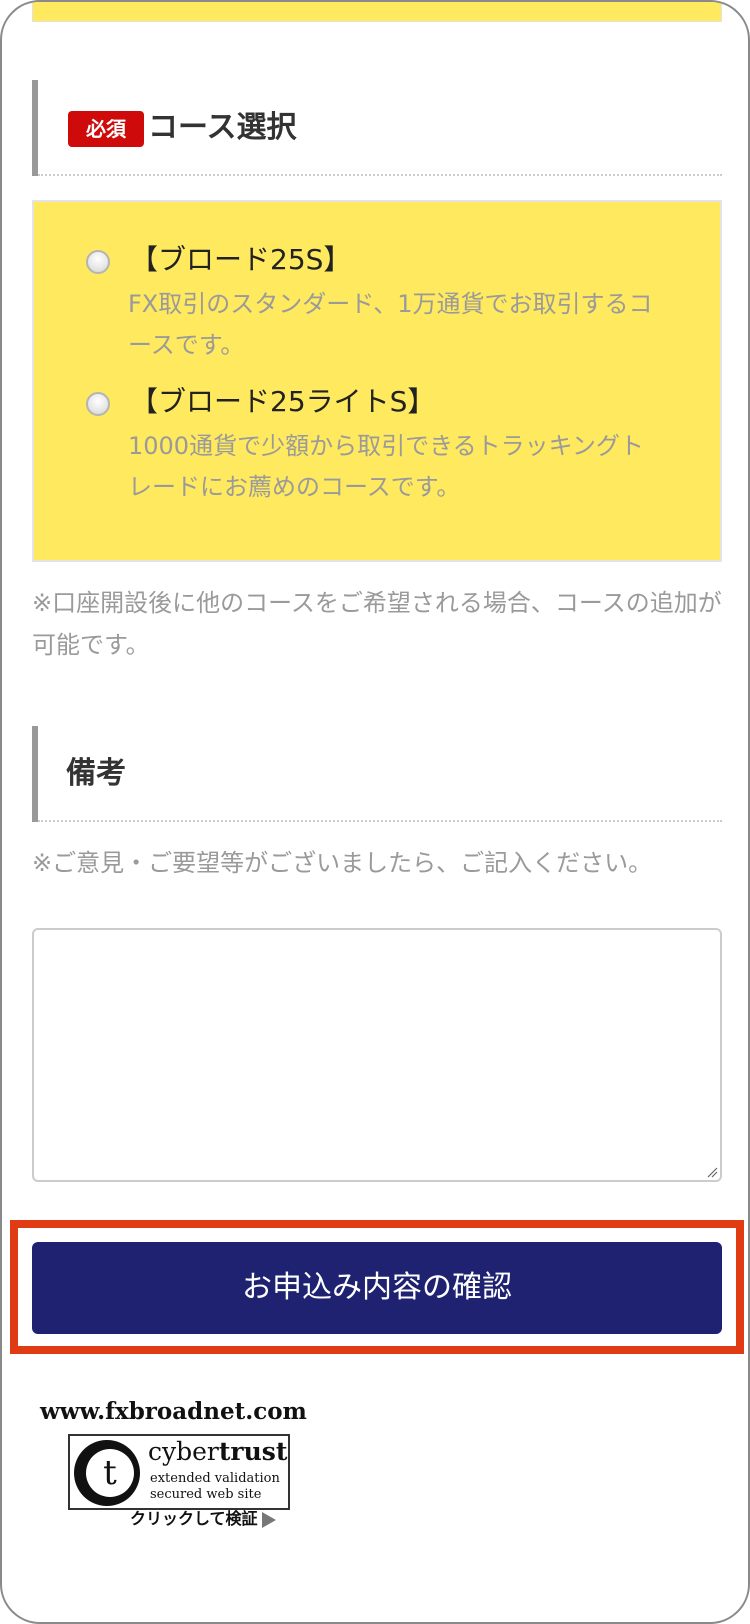  I want to click on seal-brand-name: cybertrust, so click(218, 1451).